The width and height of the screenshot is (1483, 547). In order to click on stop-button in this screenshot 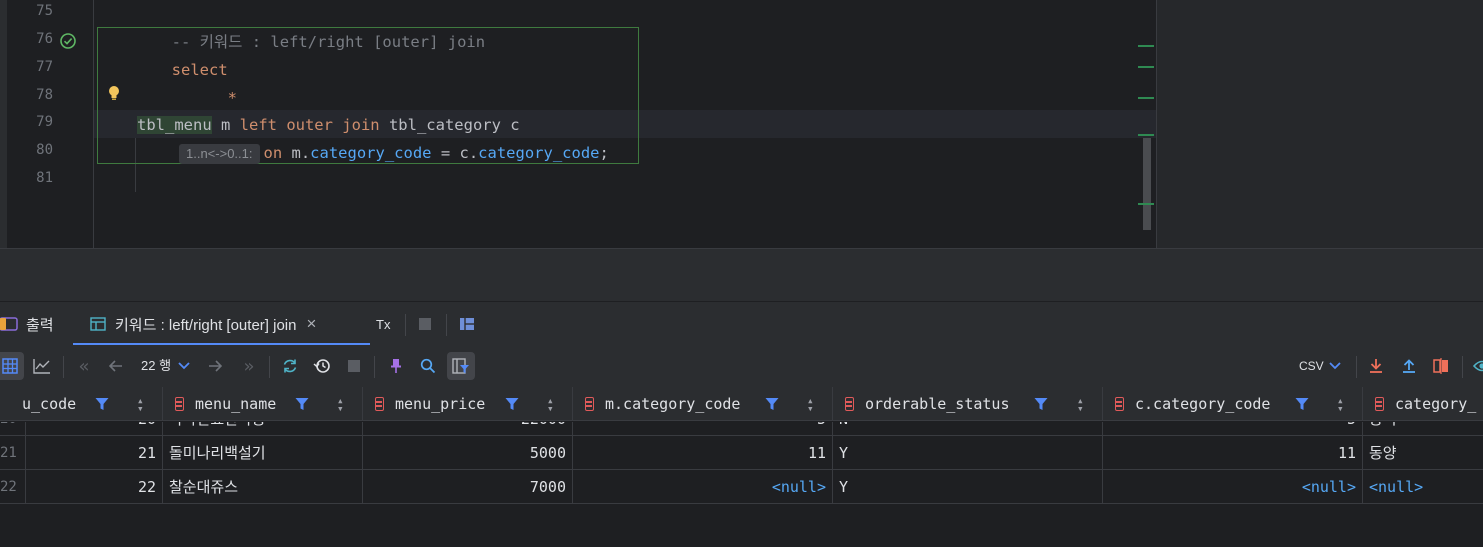, I will do `click(426, 324)`.